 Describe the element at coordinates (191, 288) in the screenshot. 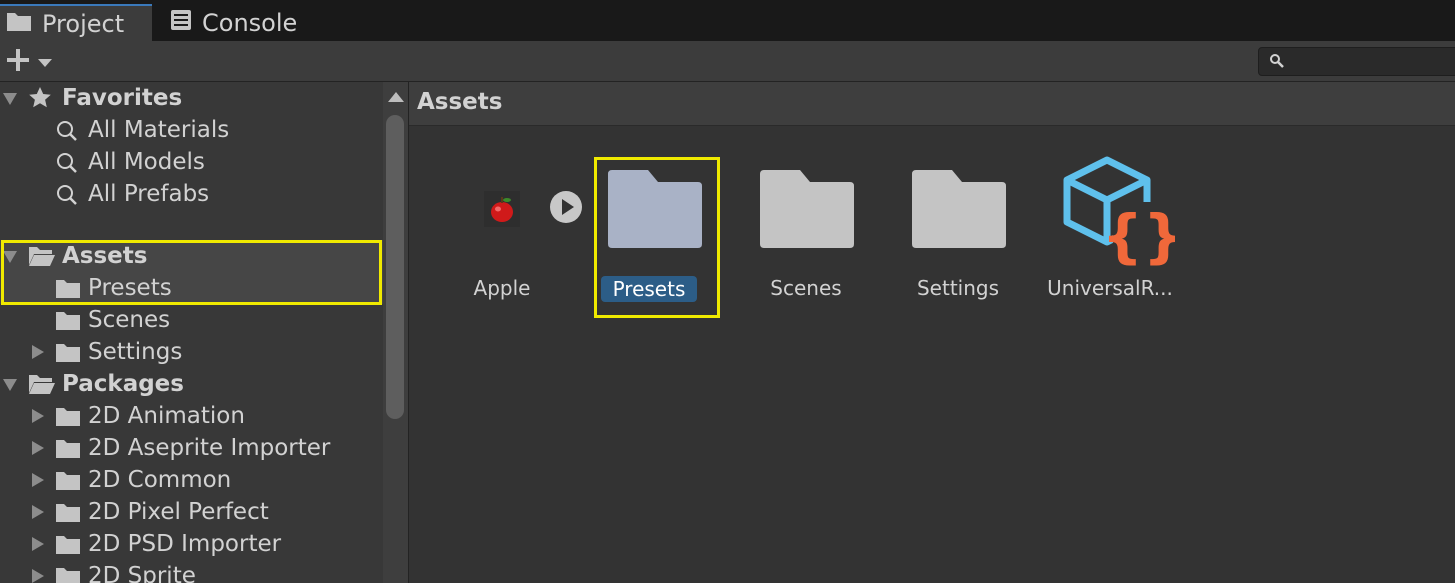

I see `tree-item-presets: Presets` at that location.